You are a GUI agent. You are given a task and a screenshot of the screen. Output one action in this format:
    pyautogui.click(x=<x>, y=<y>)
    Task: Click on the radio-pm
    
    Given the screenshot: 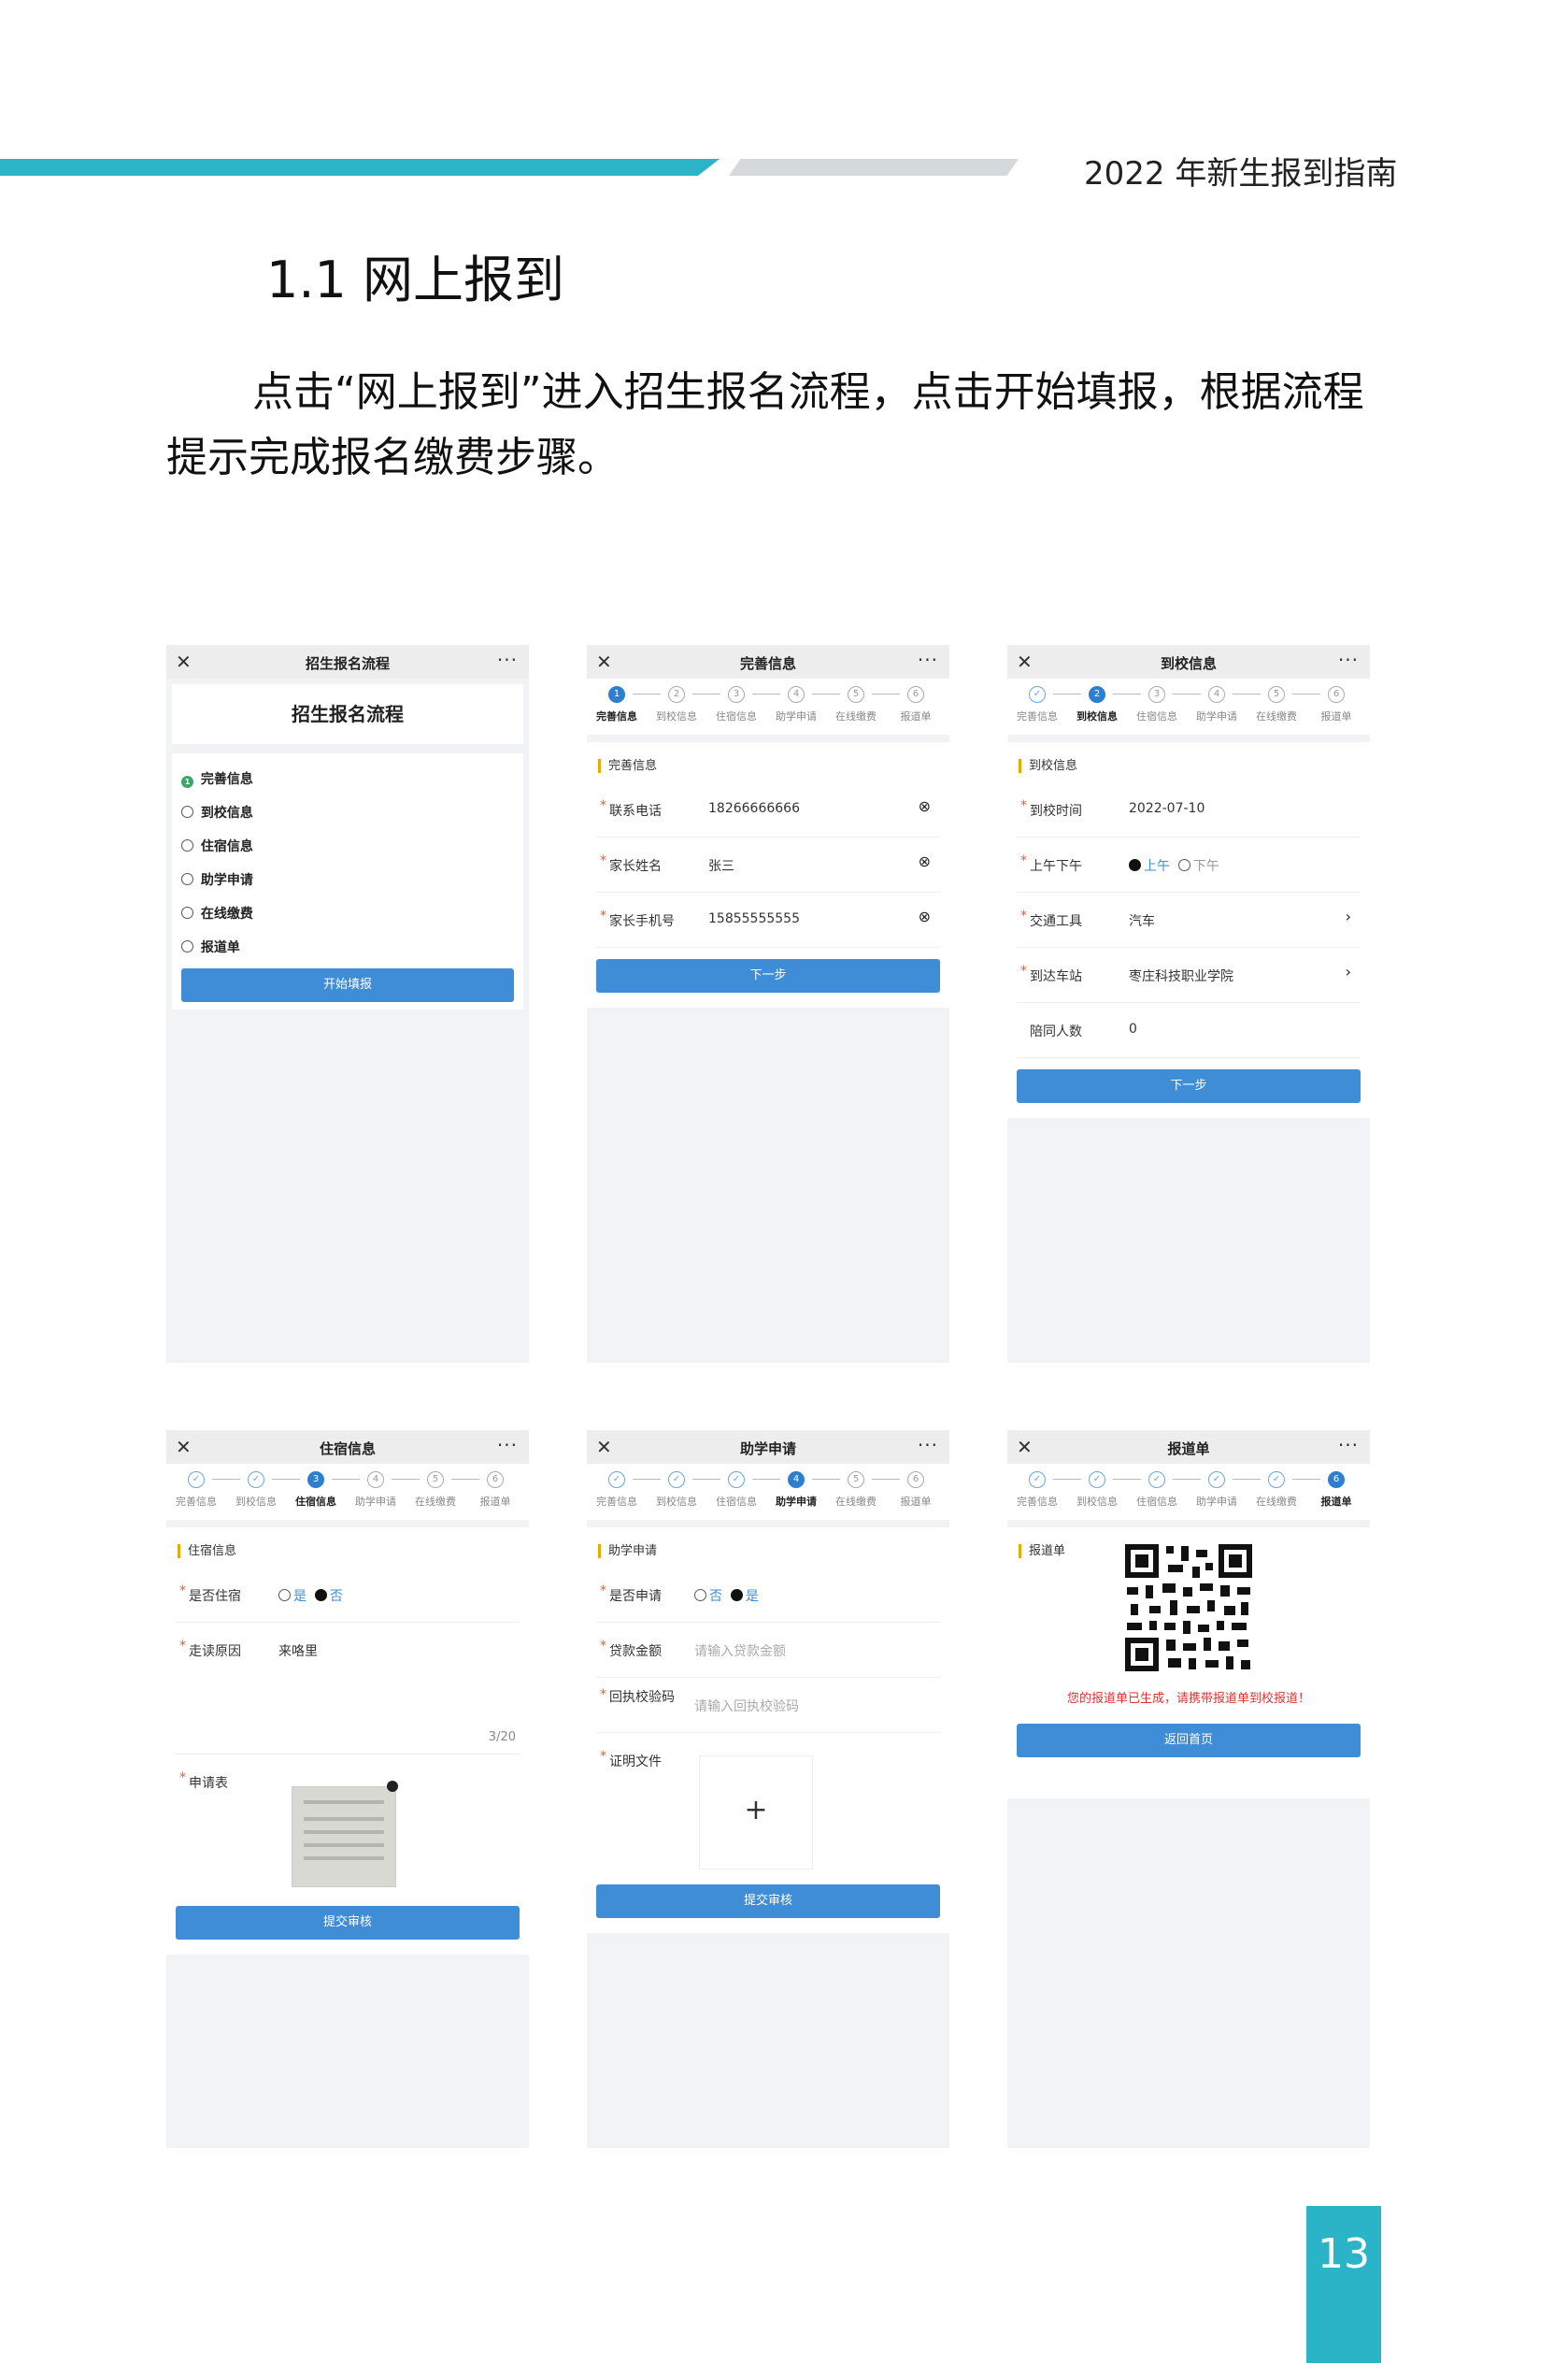 What is the action you would take?
    pyautogui.click(x=1183, y=865)
    